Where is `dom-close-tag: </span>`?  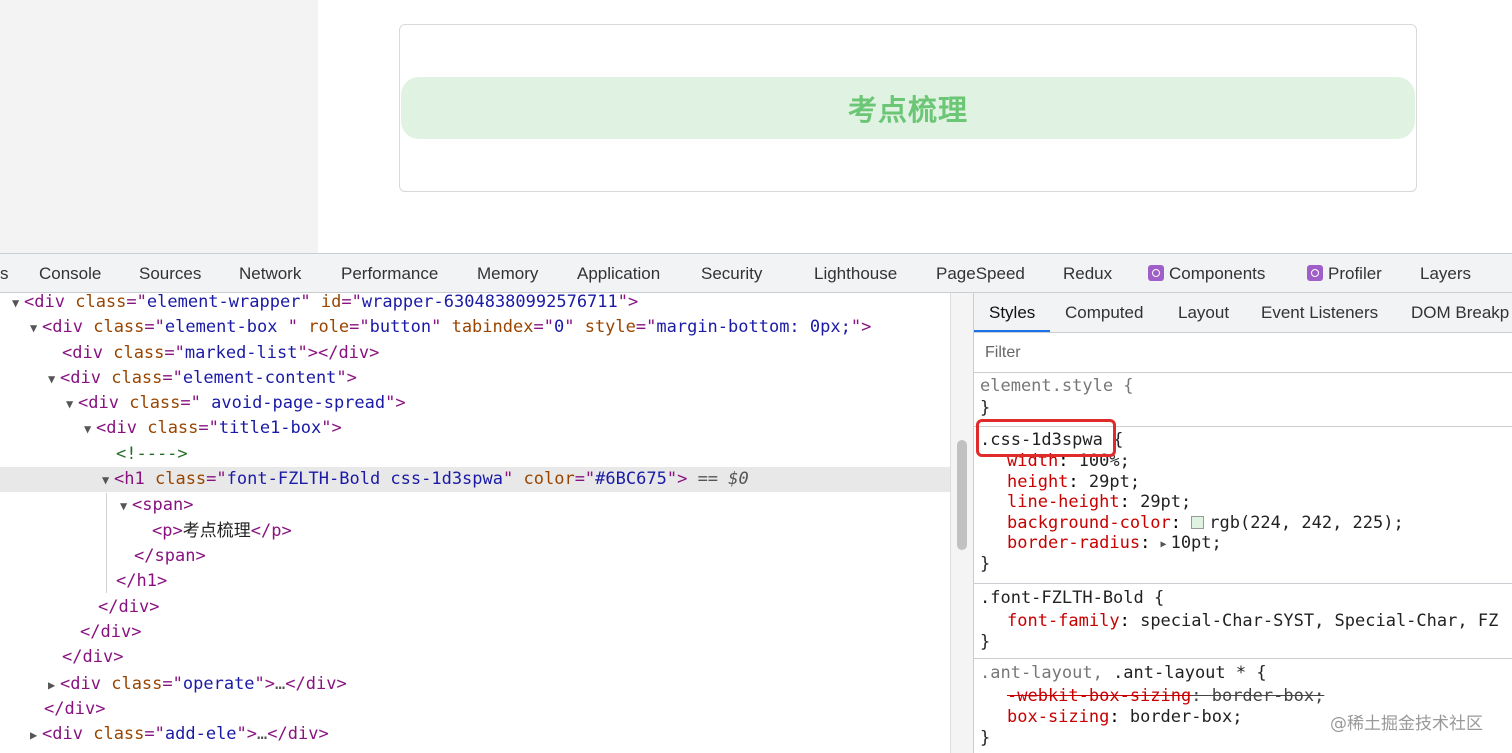
dom-close-tag: </span> is located at coordinates (475, 556).